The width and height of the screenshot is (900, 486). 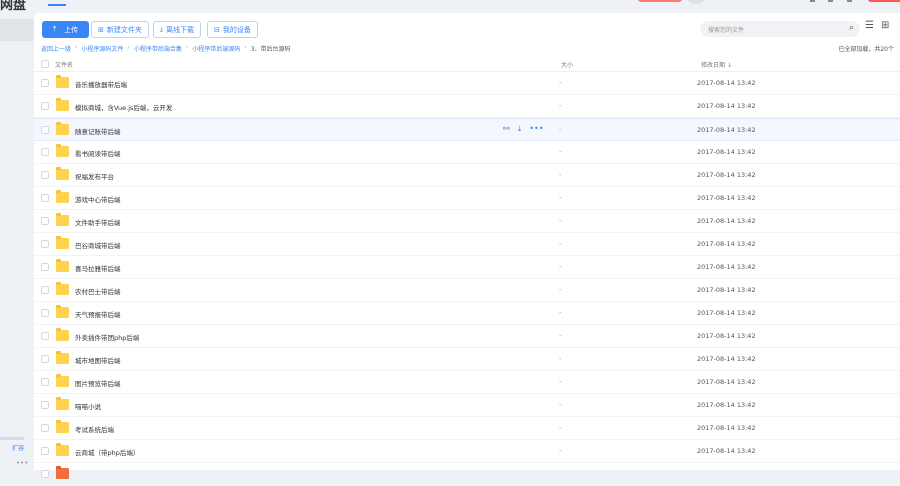 I want to click on table-row: 考试系统后端 - 2017-08-14 13:42, so click(x=467, y=428).